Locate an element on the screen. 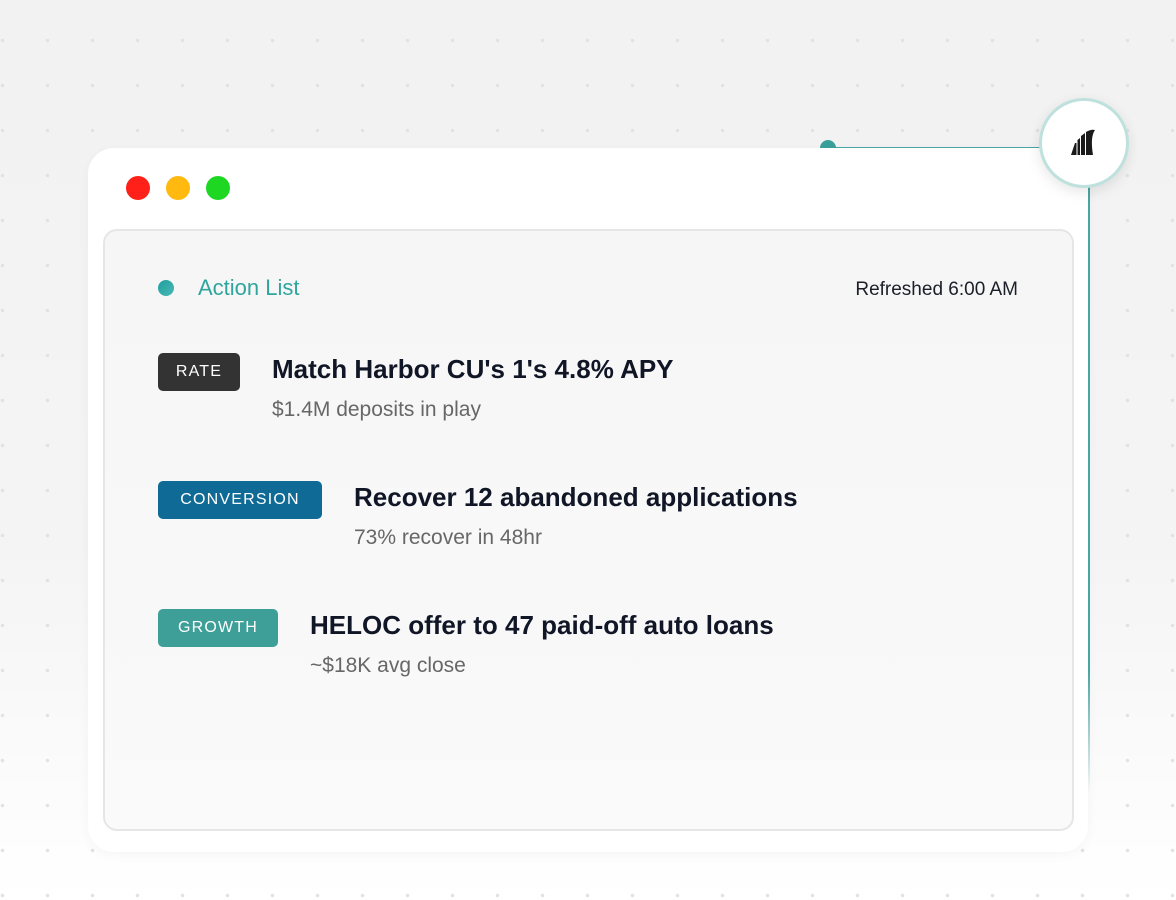 The width and height of the screenshot is (1176, 900). category-badge-growth: GROWTH is located at coordinates (218, 628).